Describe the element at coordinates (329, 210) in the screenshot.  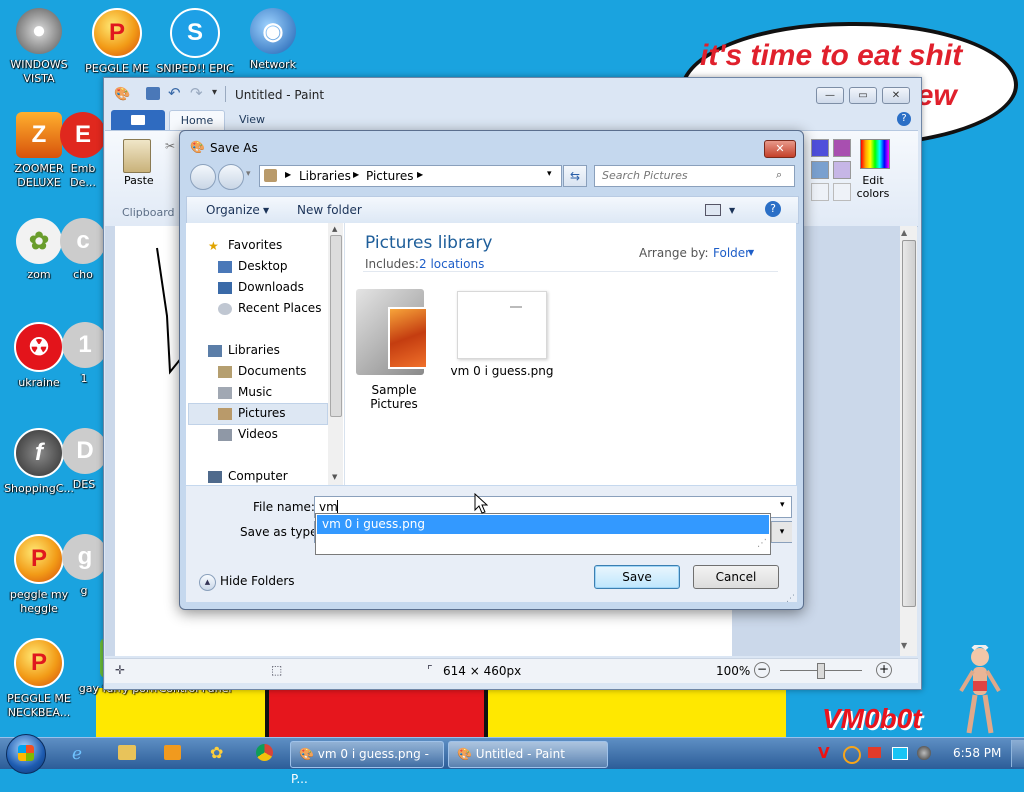
I see `new-folder-button: New folder` at that location.